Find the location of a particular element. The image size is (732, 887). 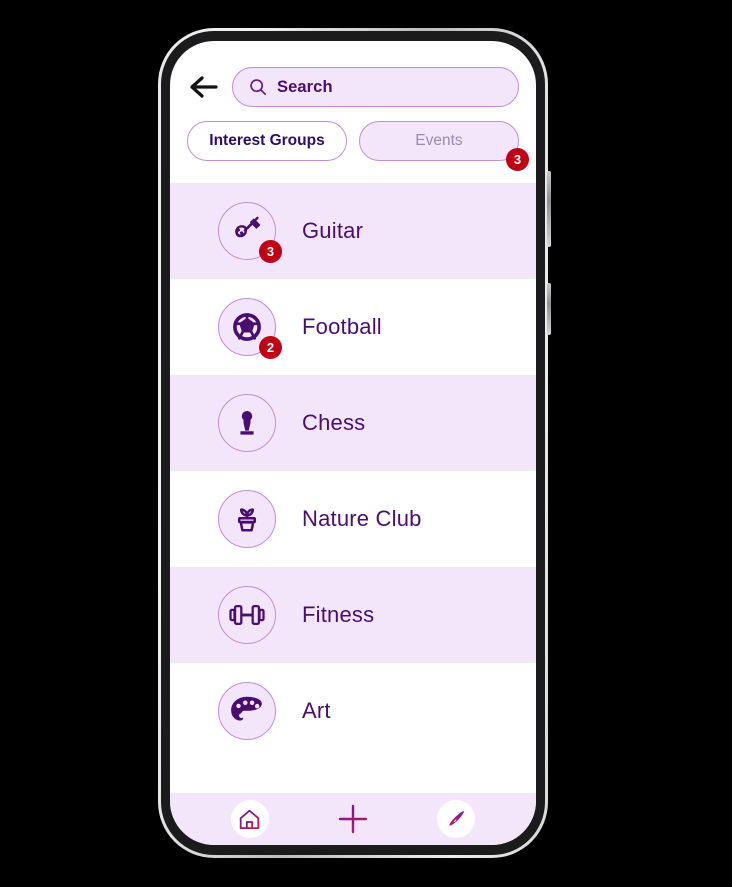

list-item-fitness: Fitness is located at coordinates (353, 615).